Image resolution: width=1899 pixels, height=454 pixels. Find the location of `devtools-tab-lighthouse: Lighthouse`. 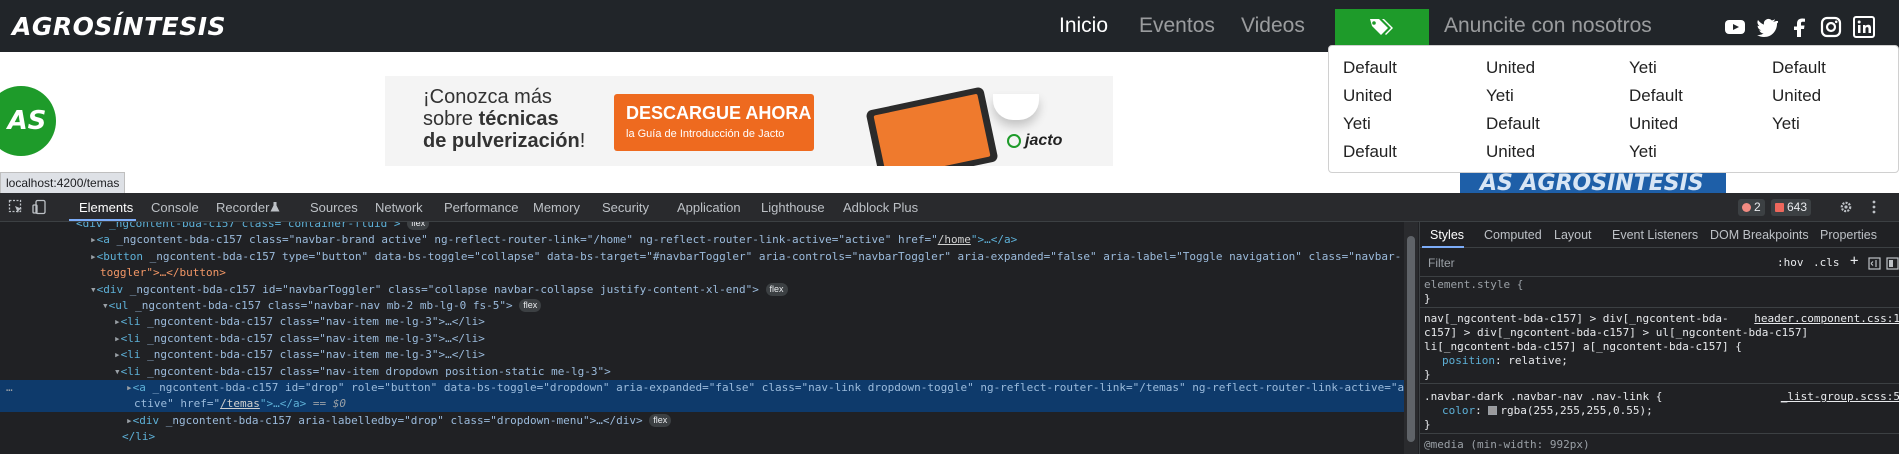

devtools-tab-lighthouse: Lighthouse is located at coordinates (793, 207).